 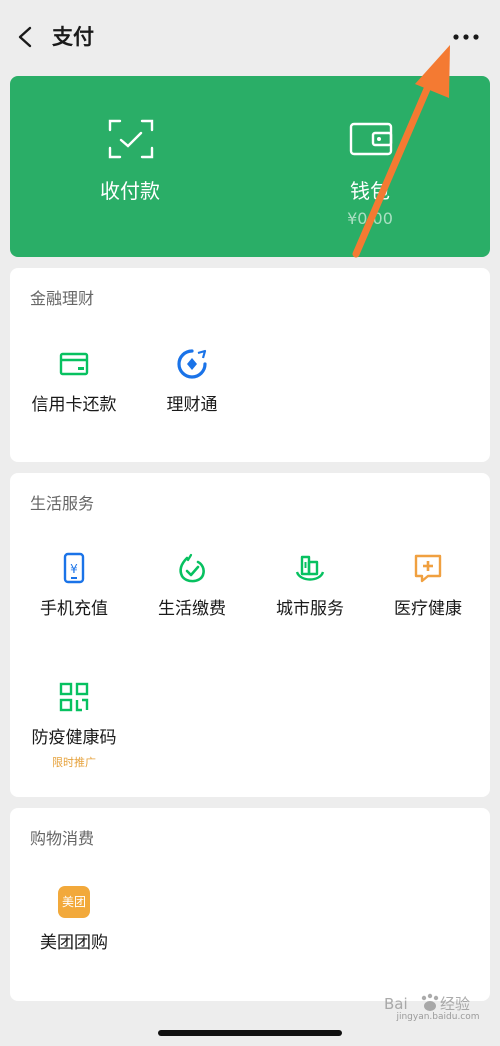 I want to click on back-icon, so click(x=26, y=37).